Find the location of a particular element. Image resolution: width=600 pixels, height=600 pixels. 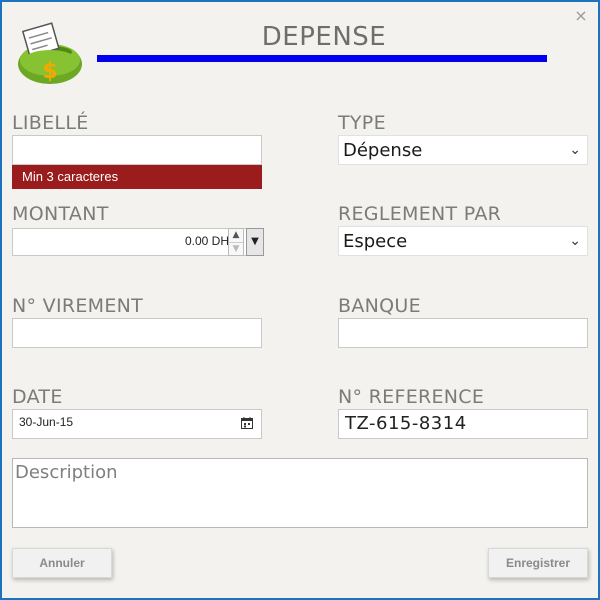

caret-down-icon: ▼ is located at coordinates (255, 241).